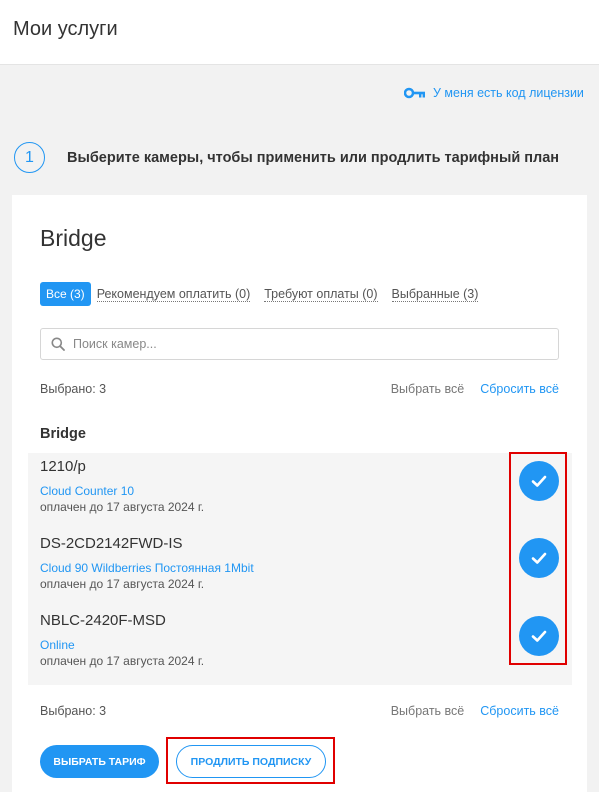 Image resolution: width=599 pixels, height=792 pixels. I want to click on key-icon, so click(414, 93).